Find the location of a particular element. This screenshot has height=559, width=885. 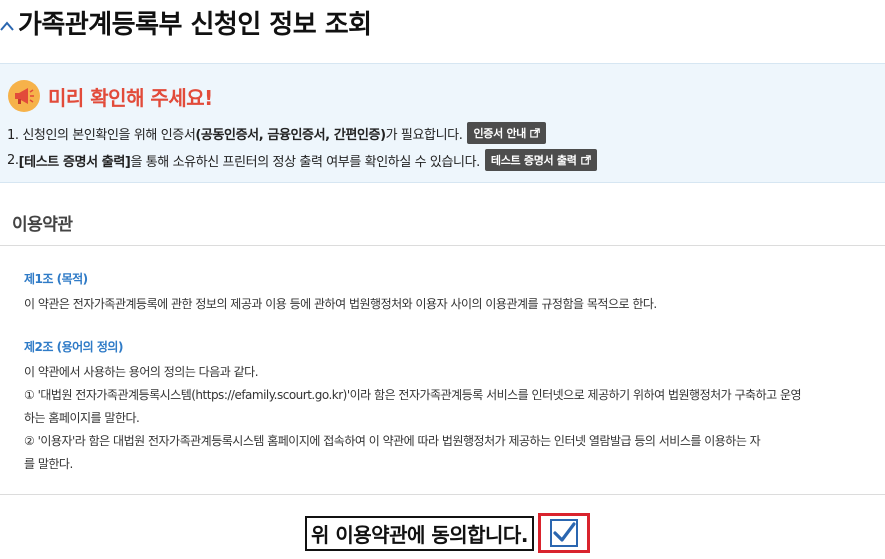

megaphone-icon is located at coordinates (24, 96).